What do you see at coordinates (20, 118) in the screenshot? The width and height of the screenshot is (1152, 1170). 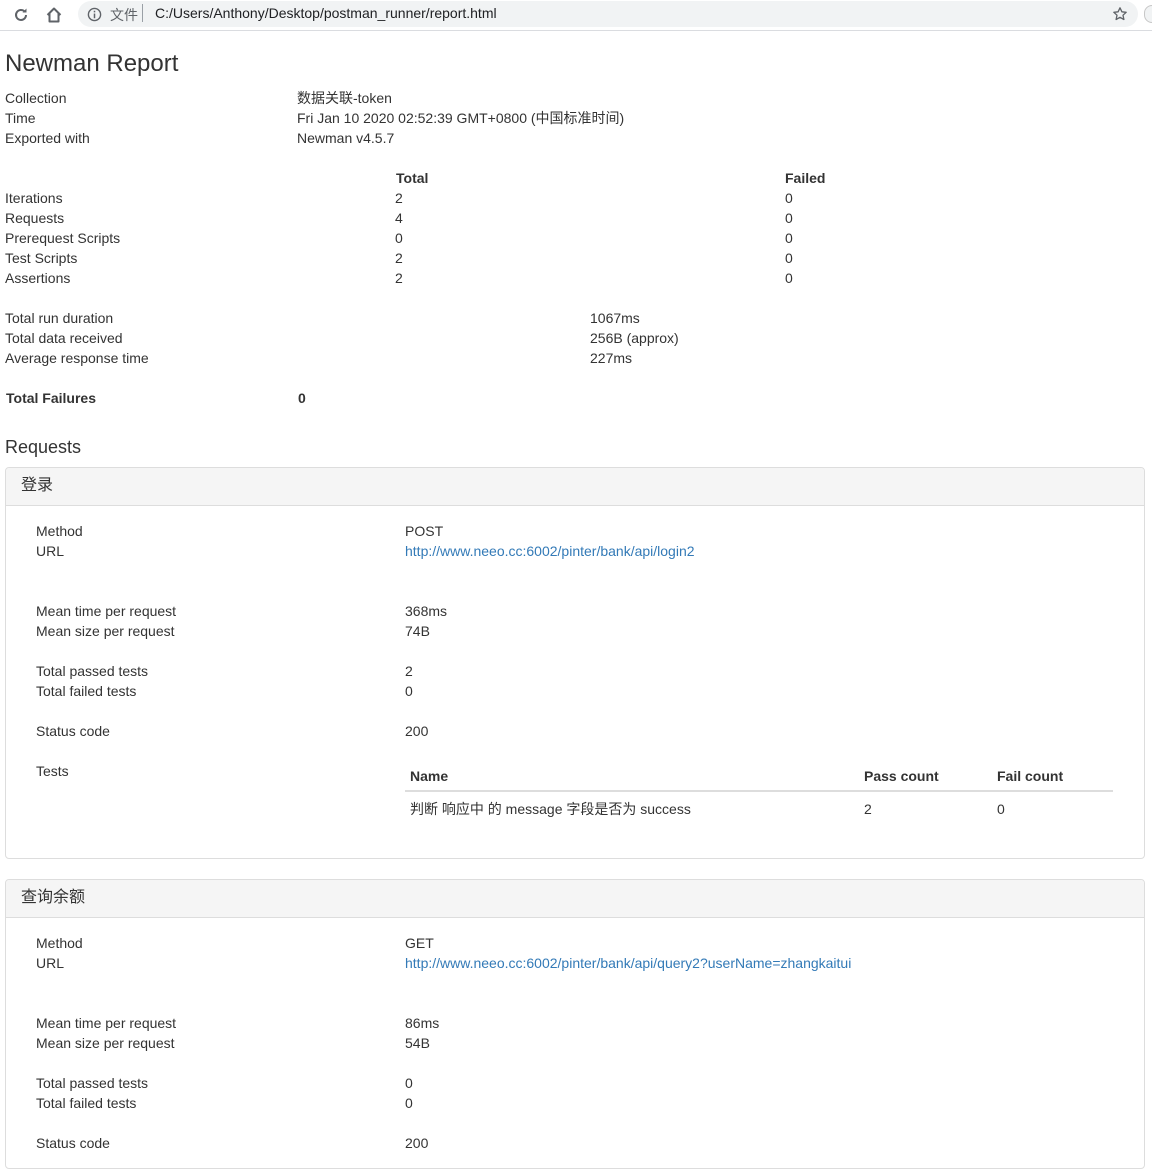 I see `meta-label: Time` at bounding box center [20, 118].